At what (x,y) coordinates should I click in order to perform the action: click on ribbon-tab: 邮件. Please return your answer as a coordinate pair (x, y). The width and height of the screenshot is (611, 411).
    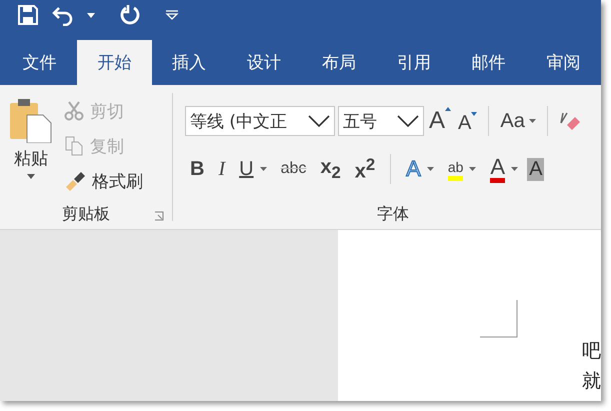
    Looking at the image, I should click on (488, 62).